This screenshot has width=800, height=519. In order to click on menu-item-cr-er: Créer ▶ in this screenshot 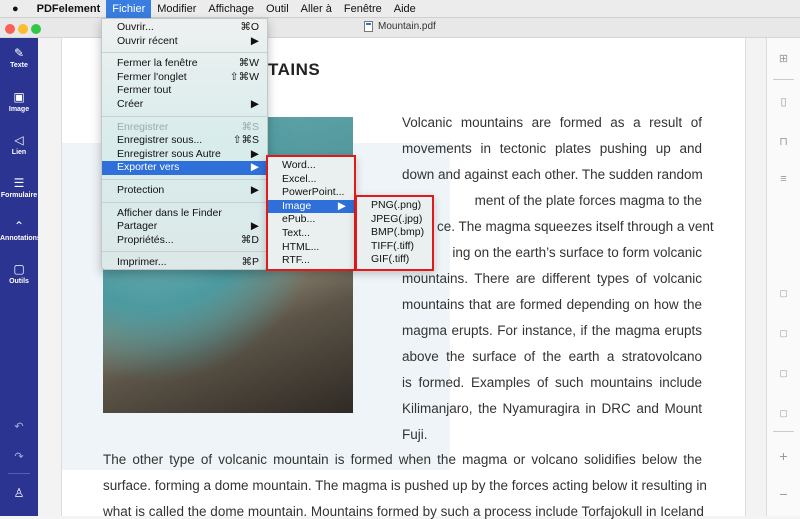, I will do `click(184, 105)`.